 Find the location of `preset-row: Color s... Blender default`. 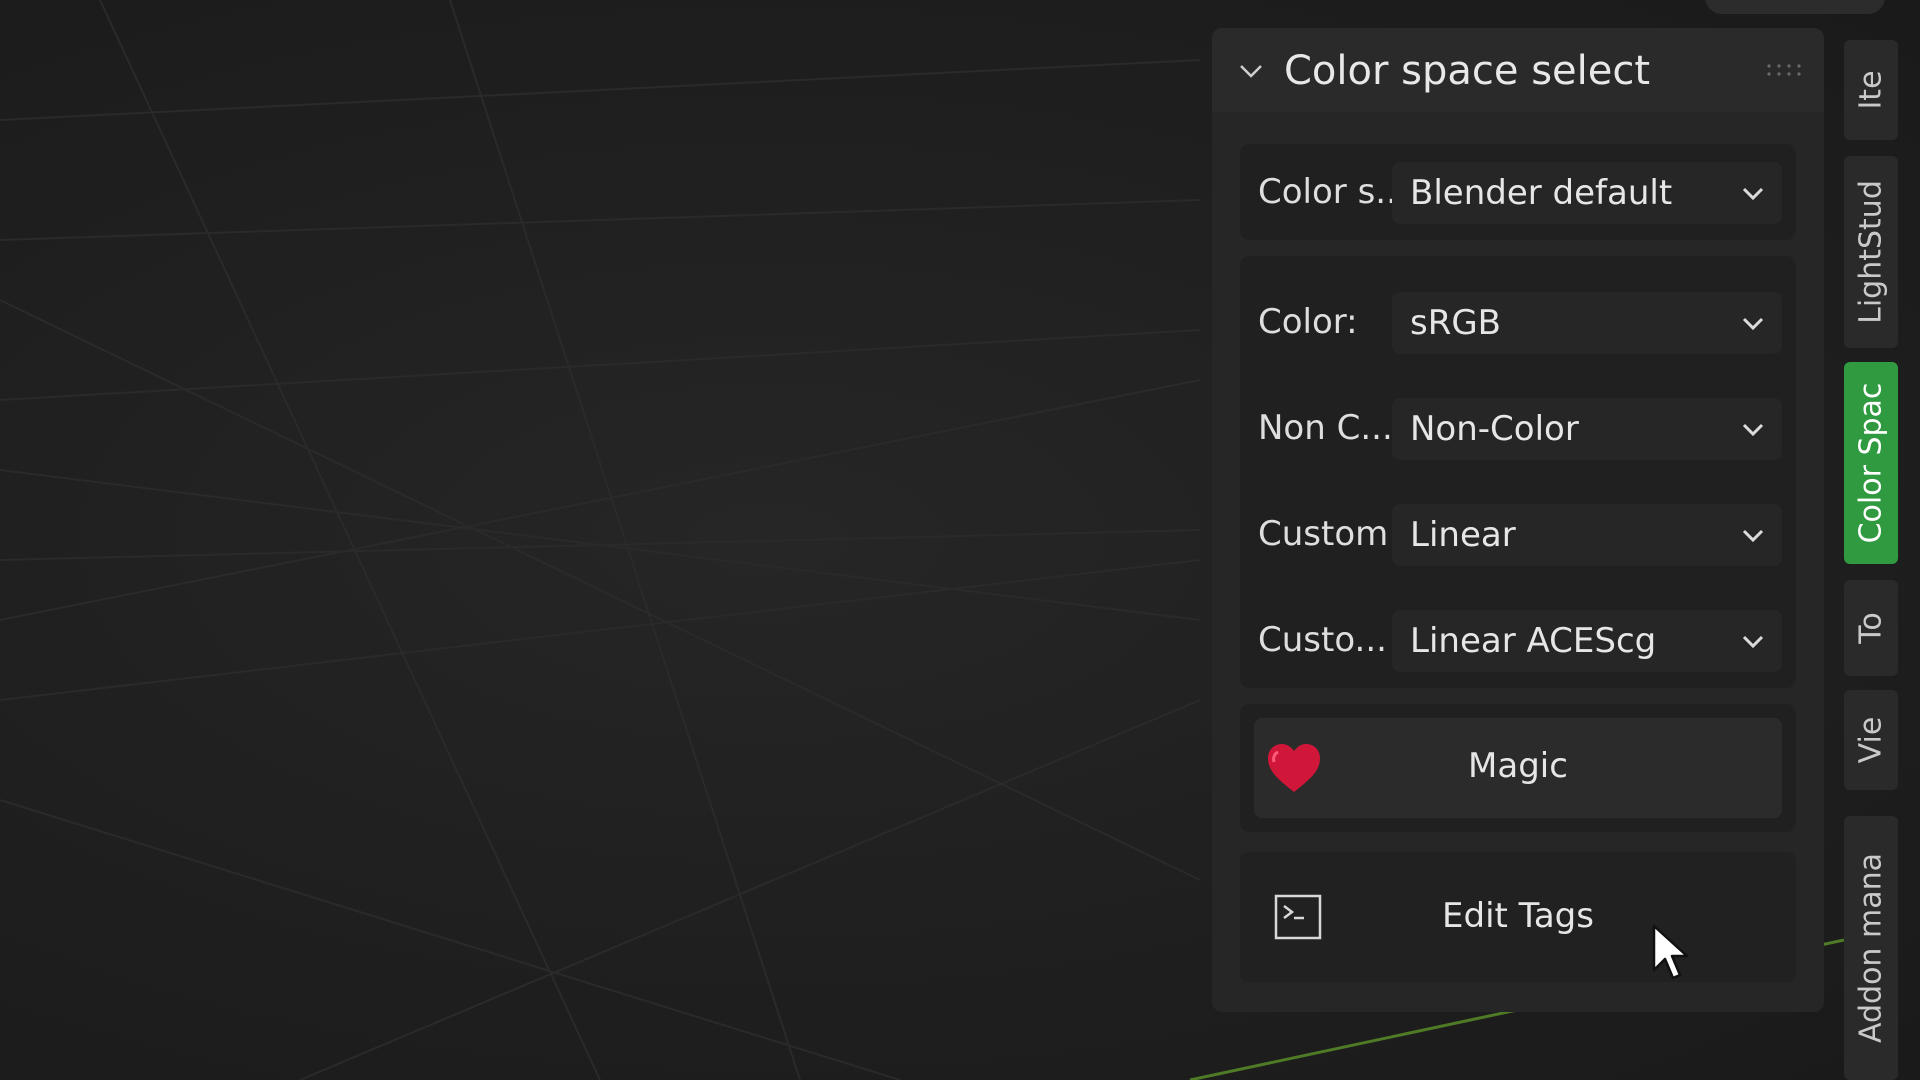

preset-row: Color s... Blender default is located at coordinates (1518, 192).